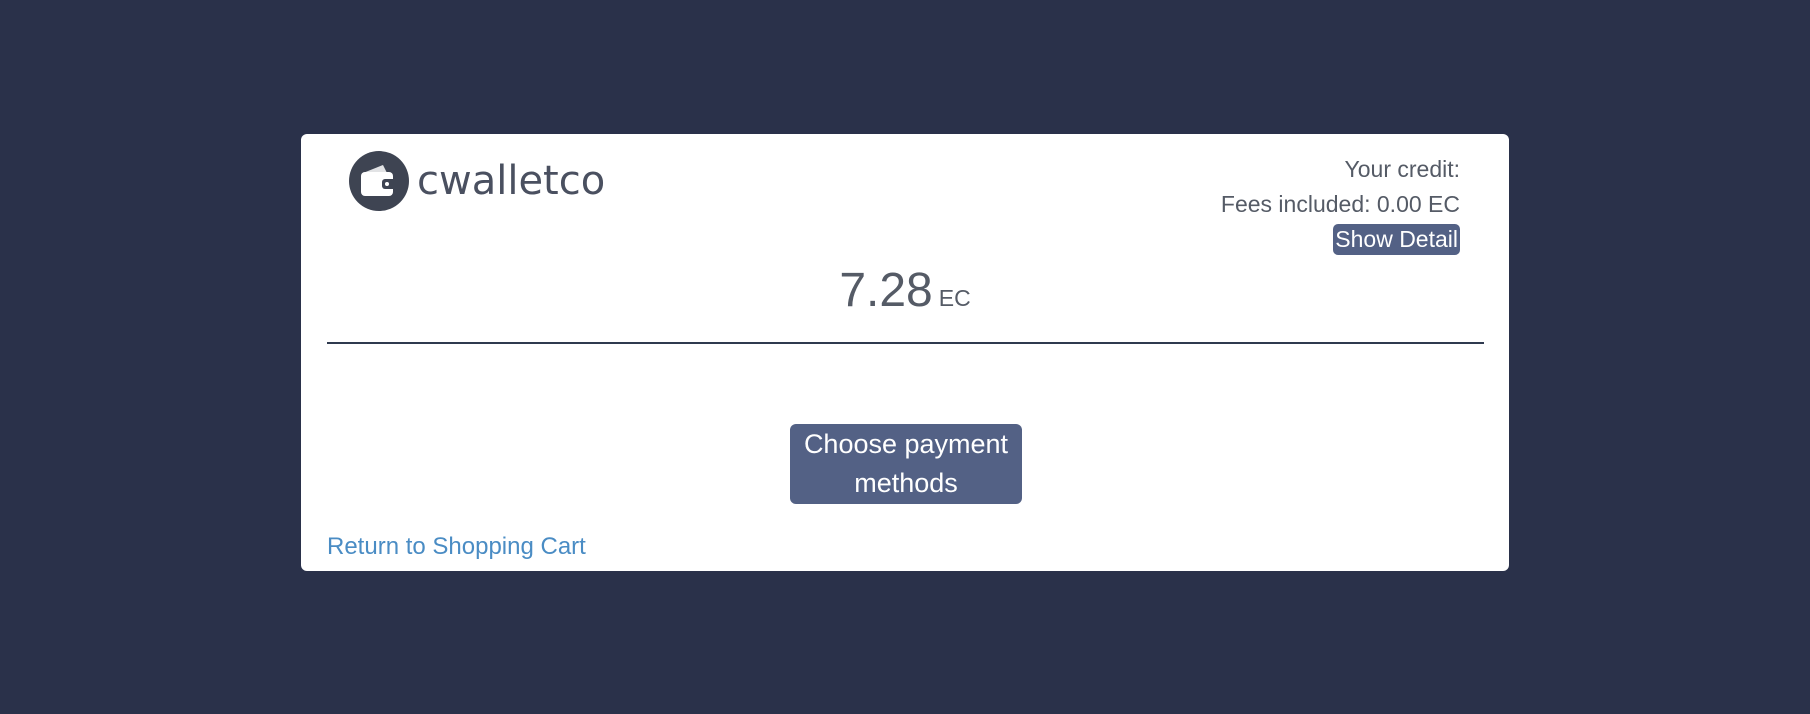 The image size is (1810, 714). What do you see at coordinates (456, 547) in the screenshot?
I see `return-to-cart-link: Return to Shopping Cart` at bounding box center [456, 547].